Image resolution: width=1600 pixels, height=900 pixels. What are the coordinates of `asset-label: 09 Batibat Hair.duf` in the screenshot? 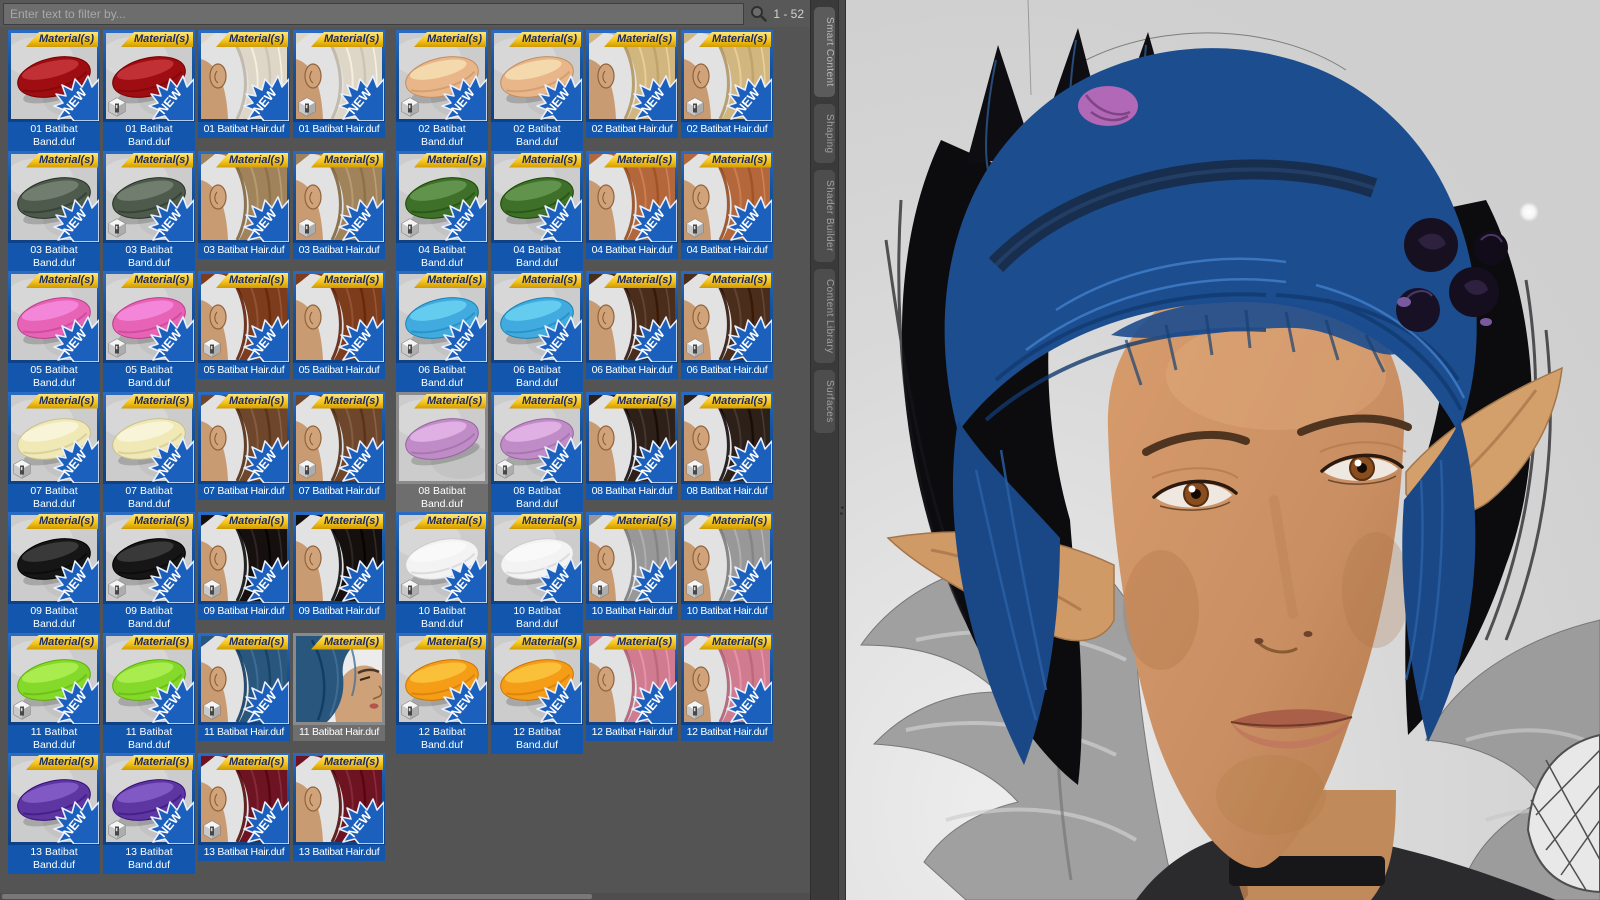 It's located at (339, 612).